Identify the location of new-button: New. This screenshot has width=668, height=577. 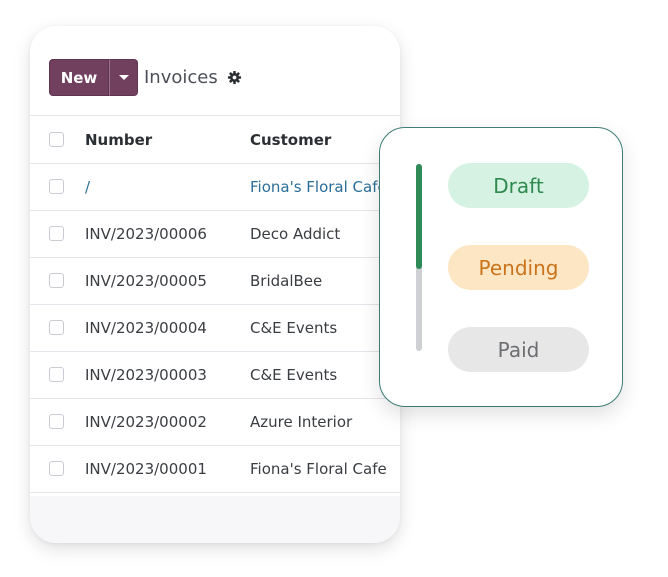
(79, 77).